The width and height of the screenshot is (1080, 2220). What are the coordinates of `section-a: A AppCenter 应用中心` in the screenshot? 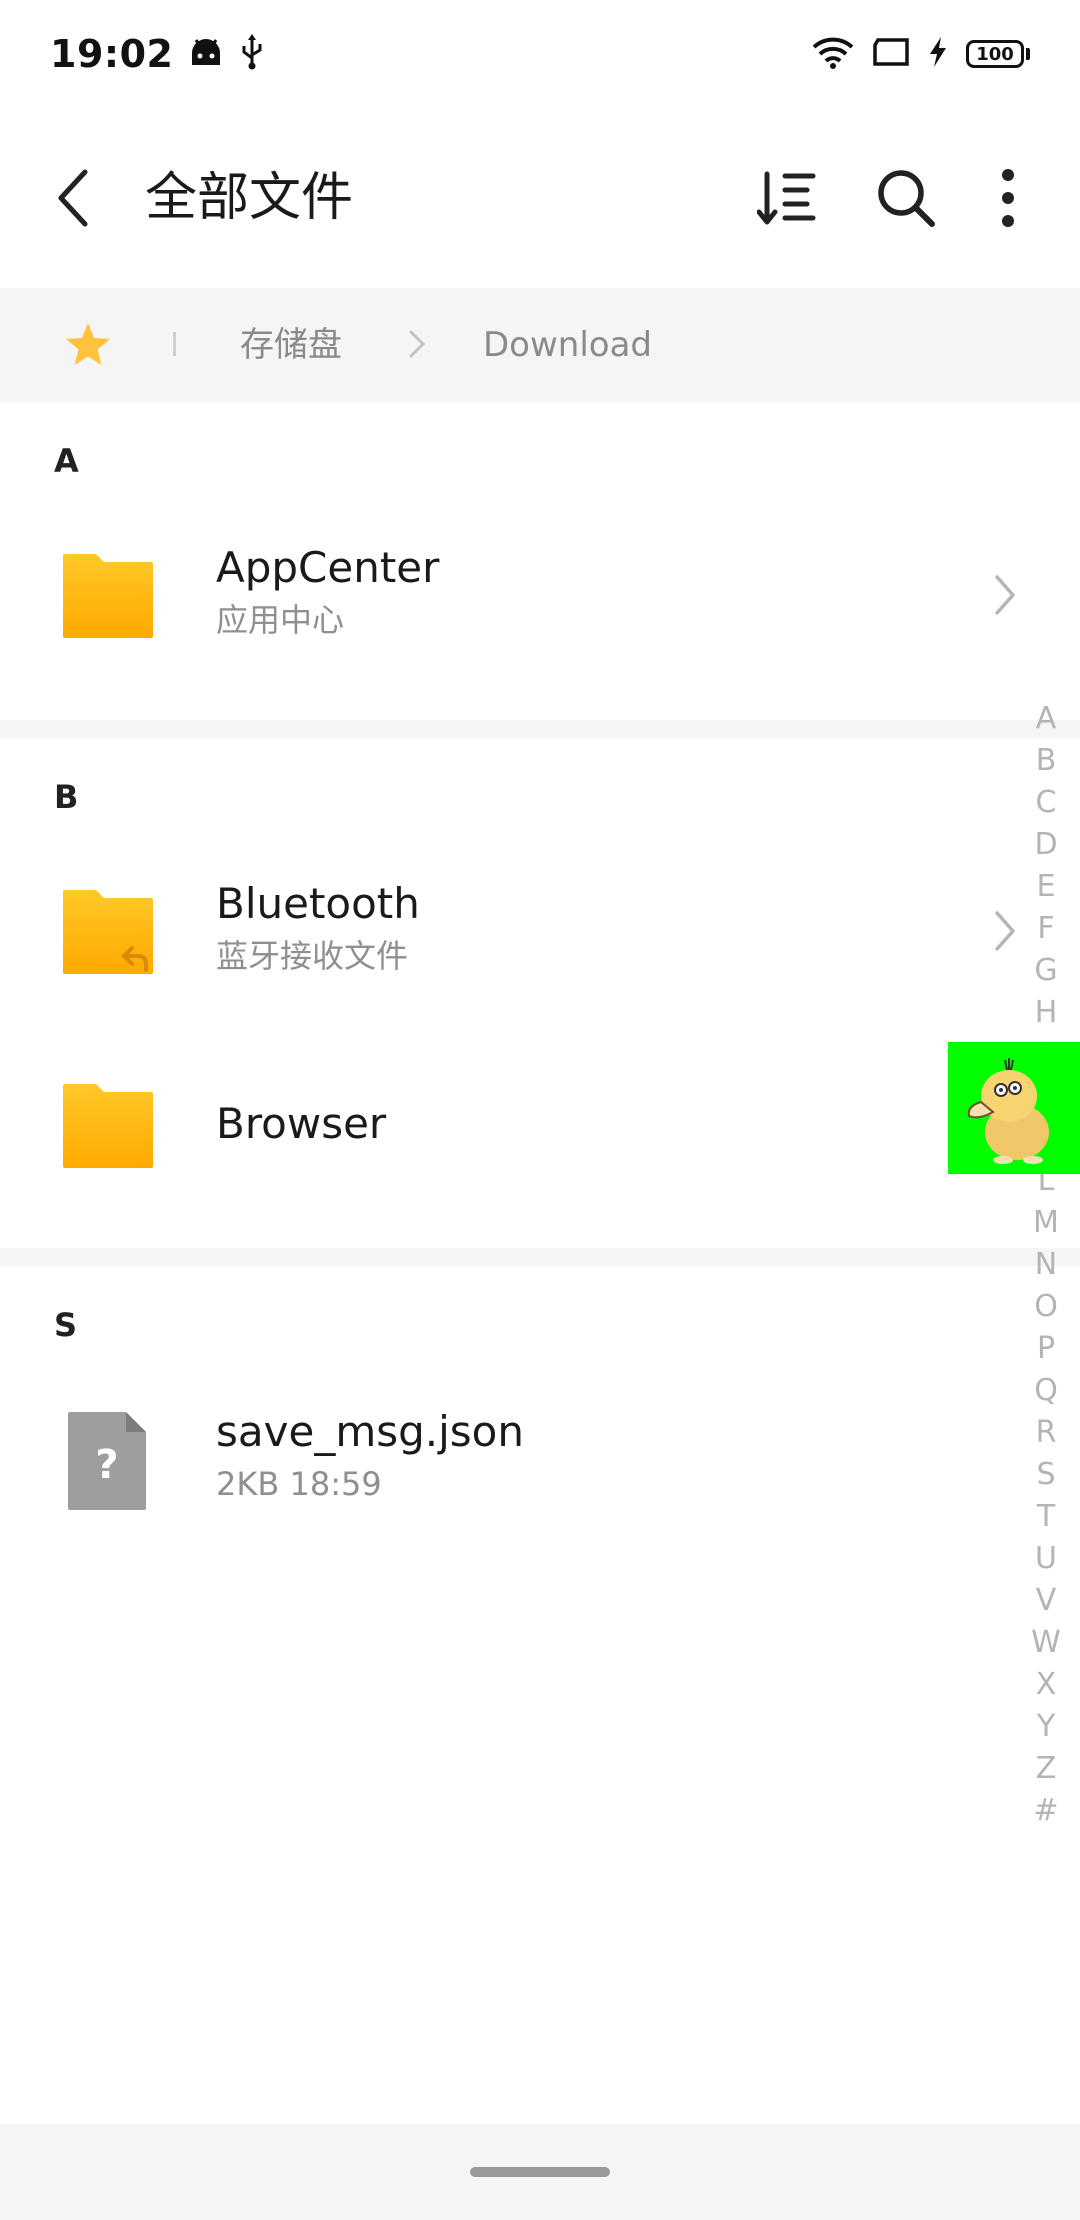 It's located at (540, 561).